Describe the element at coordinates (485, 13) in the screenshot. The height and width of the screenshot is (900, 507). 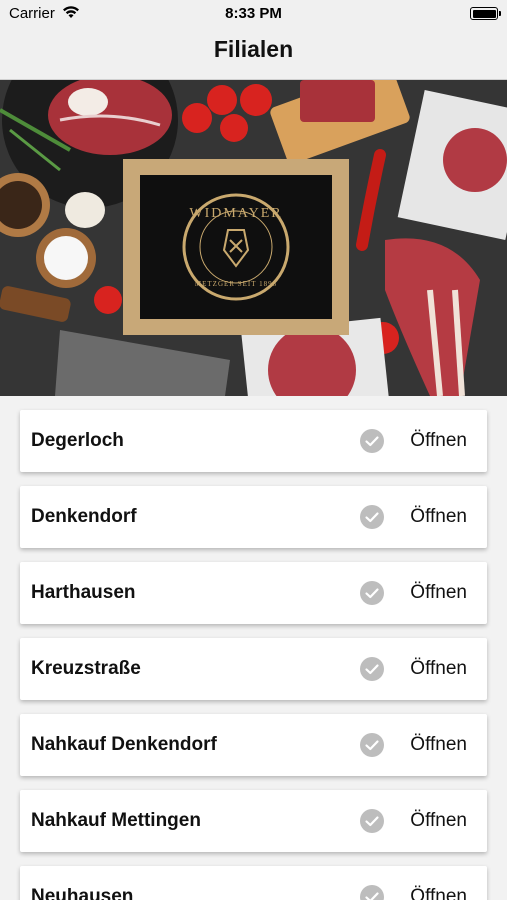
I see `battery-icon` at that location.